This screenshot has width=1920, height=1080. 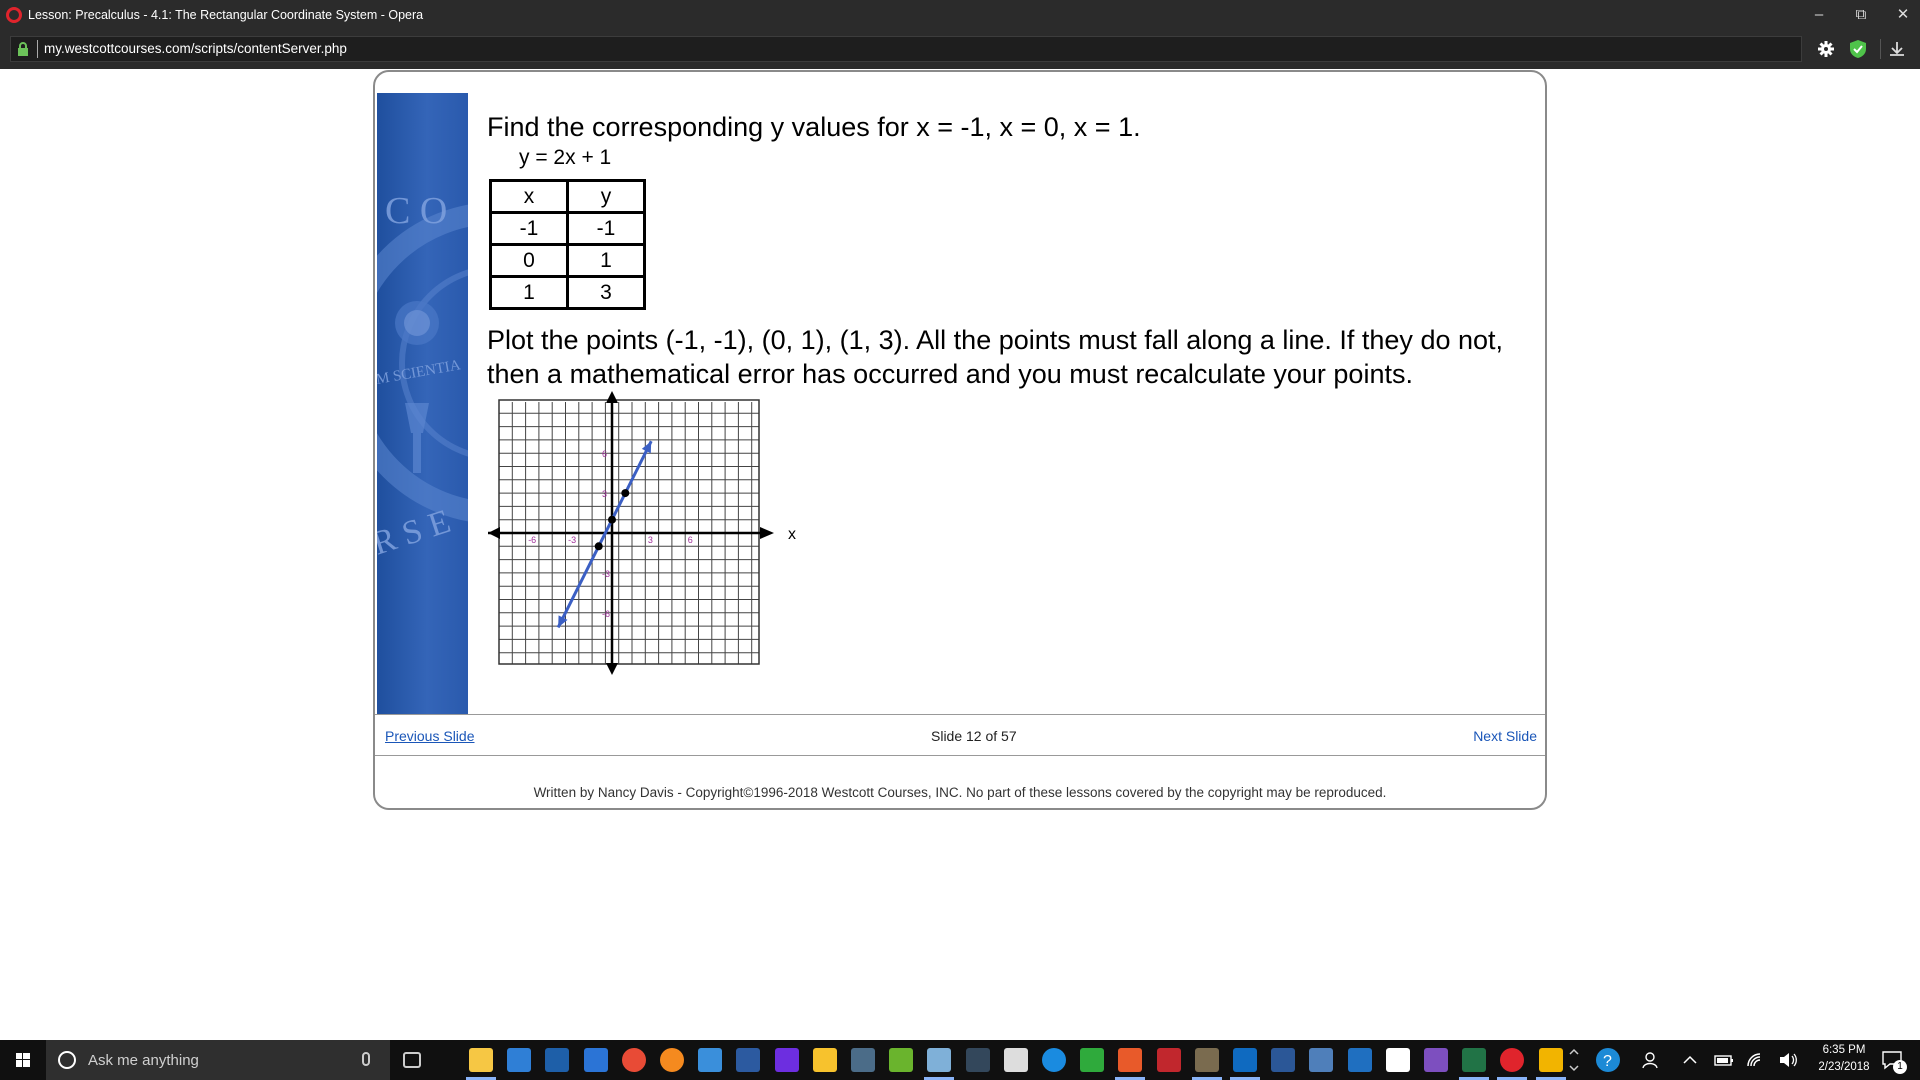 I want to click on footer-divider, so click(x=960, y=714).